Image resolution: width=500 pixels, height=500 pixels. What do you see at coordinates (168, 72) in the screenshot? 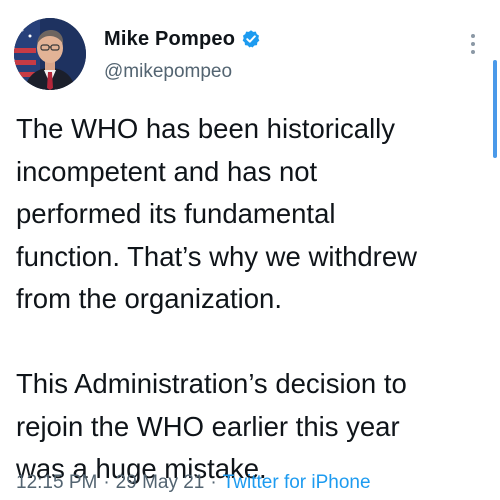
I see `author-handle: @mikepompeo` at bounding box center [168, 72].